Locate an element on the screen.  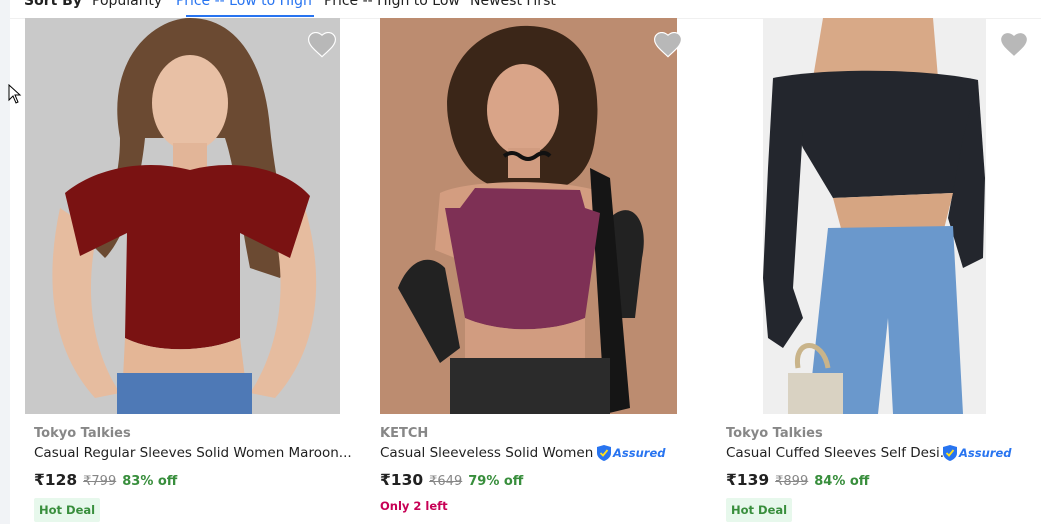
sort-option-price-high-low: Price -- High to Low is located at coordinates (392, 4).